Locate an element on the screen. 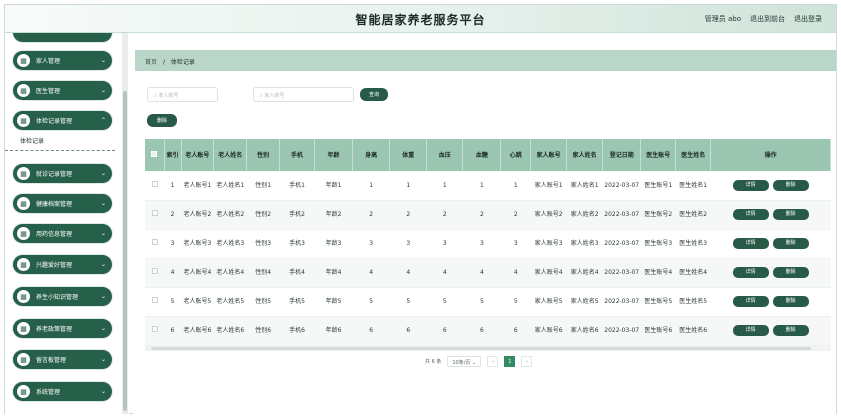 This screenshot has height=420, width=841. table-cell: 年龄3 is located at coordinates (333, 244).